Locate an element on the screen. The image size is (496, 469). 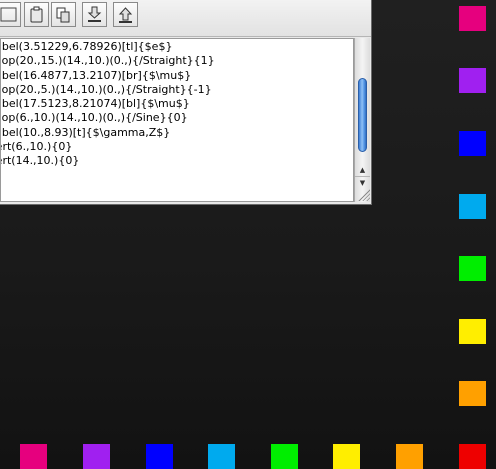
cut-icon is located at coordinates (8, 14).